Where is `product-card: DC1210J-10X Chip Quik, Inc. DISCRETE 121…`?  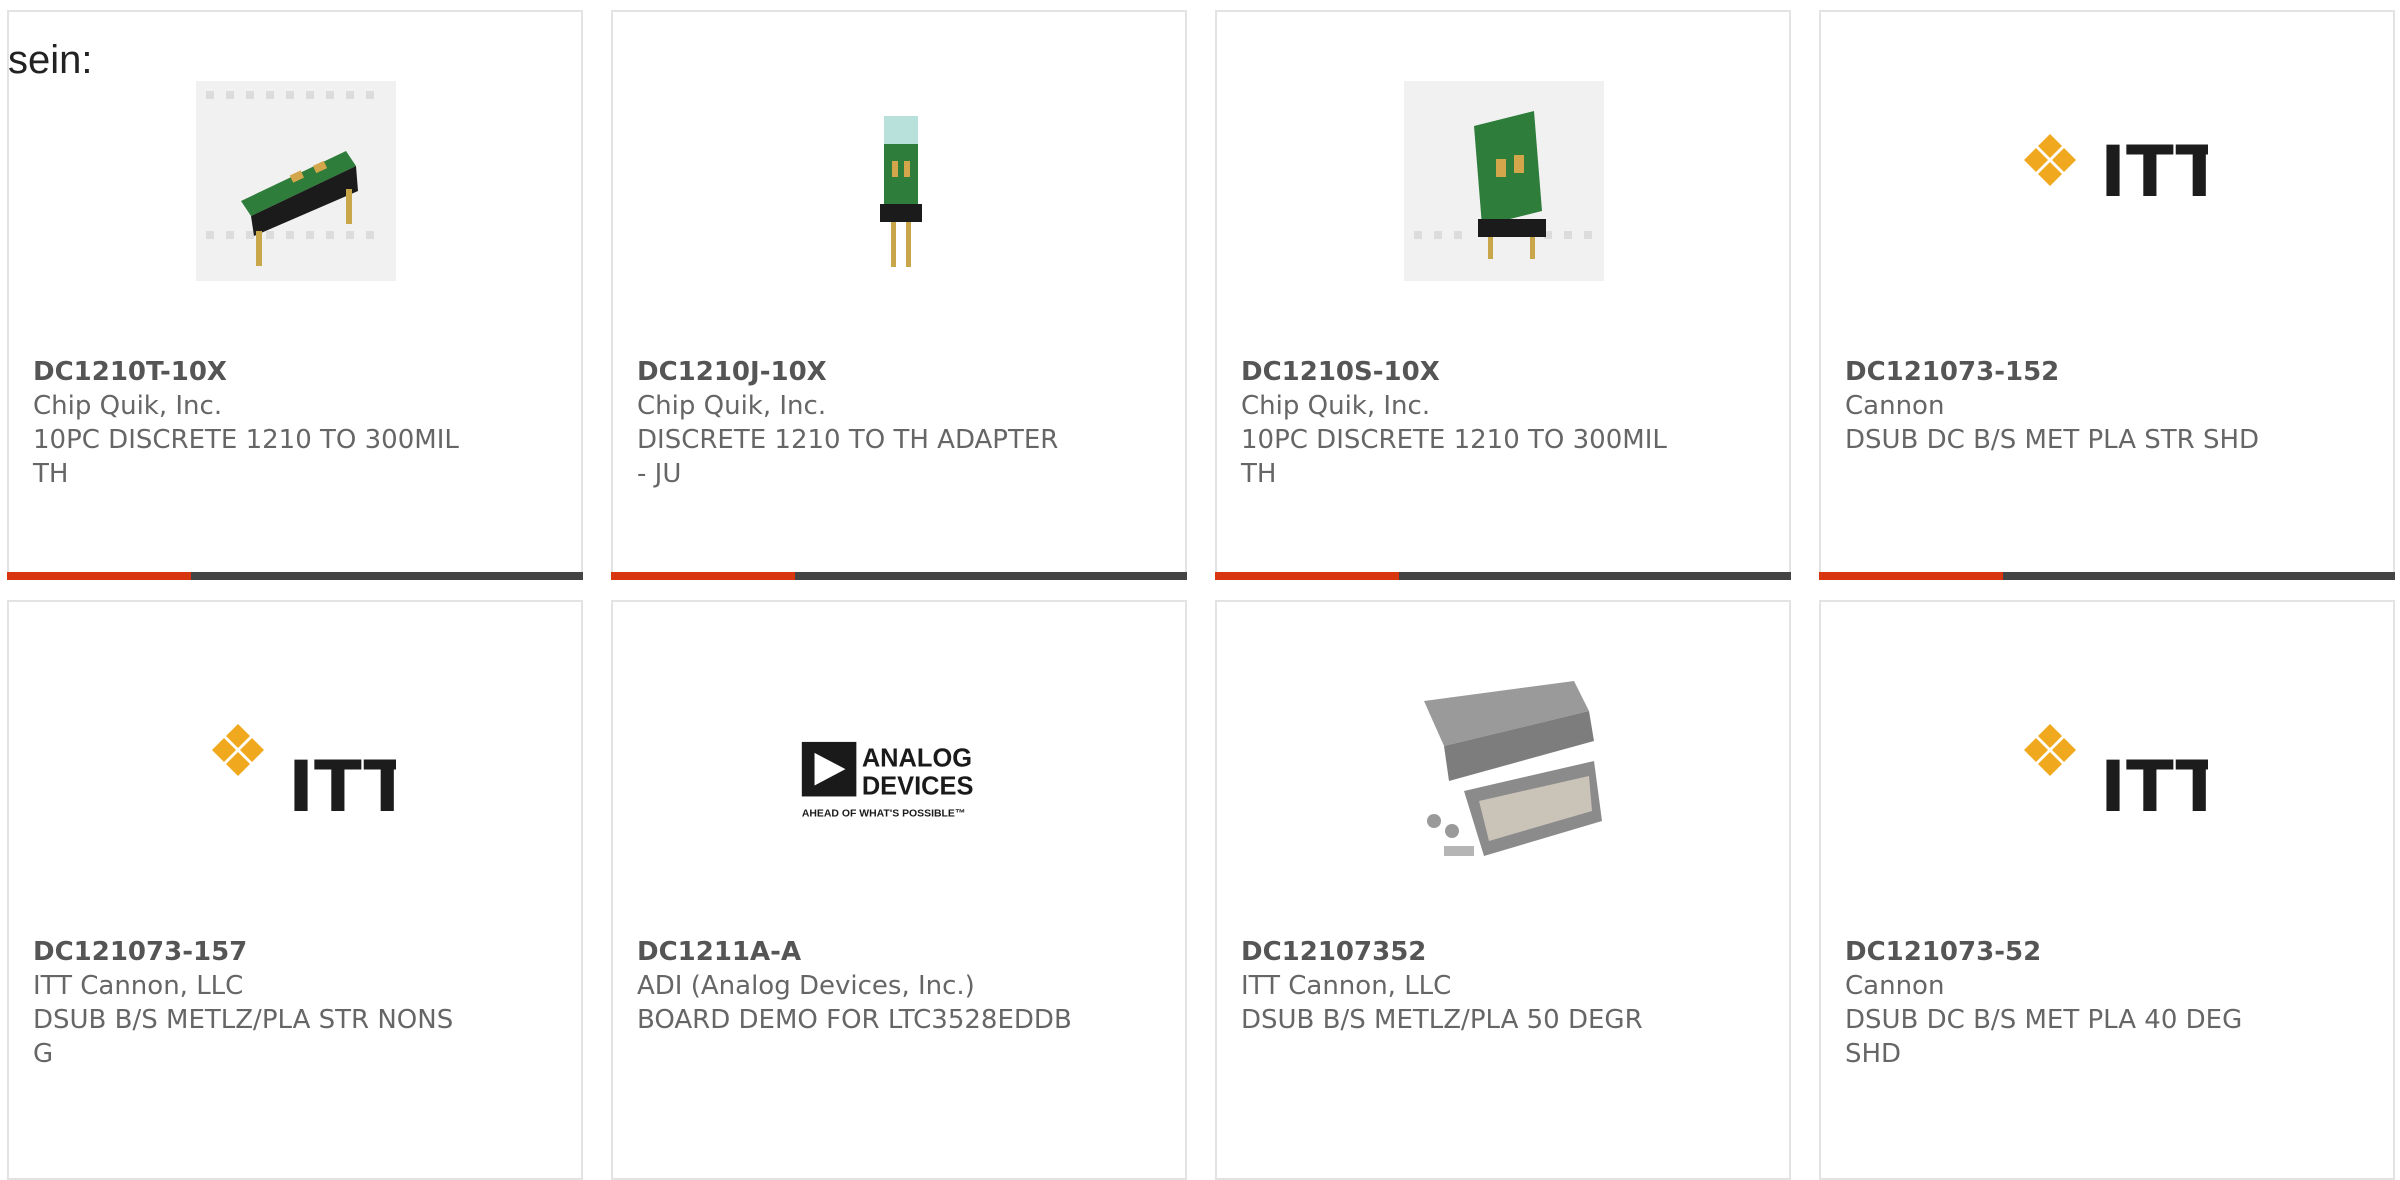
product-card: DC1210J-10X Chip Quik, Inc. DISCRETE 121… is located at coordinates (899, 295).